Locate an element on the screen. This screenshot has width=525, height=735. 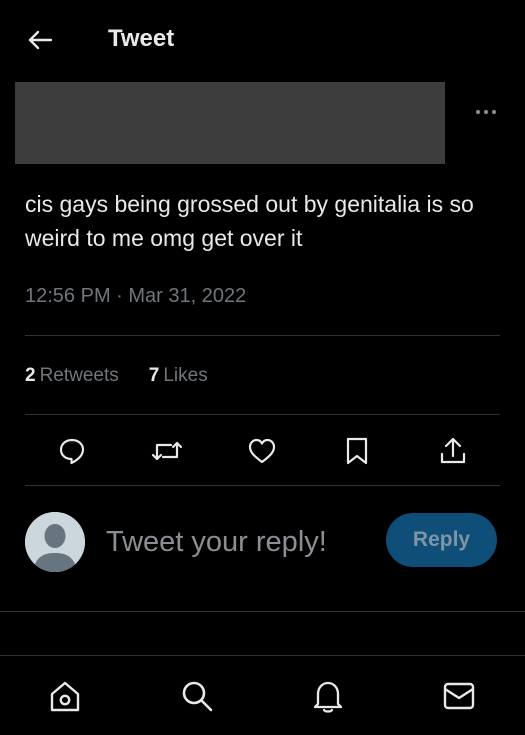
more-options-icon is located at coordinates (486, 112).